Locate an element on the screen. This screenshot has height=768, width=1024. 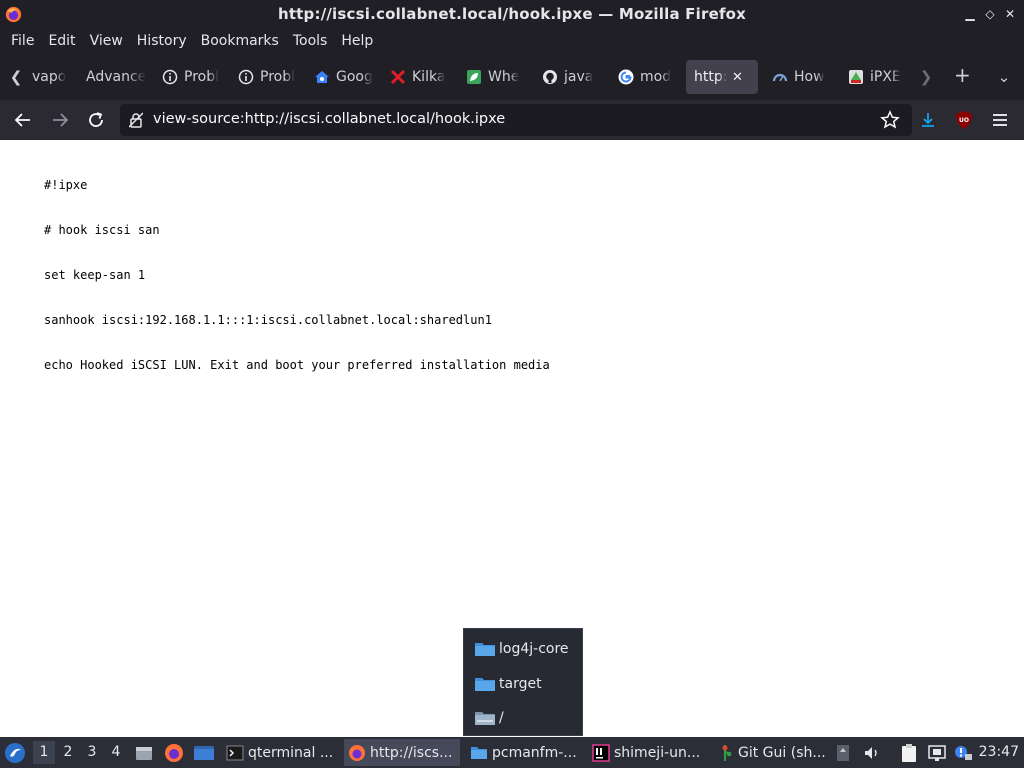
tabs-scroll-right-icon: ❯ is located at coordinates (926, 77).